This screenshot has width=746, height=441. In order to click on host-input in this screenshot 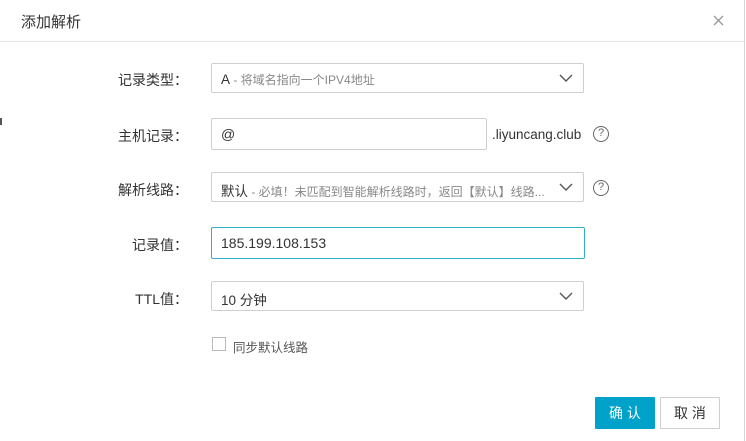, I will do `click(349, 134)`.